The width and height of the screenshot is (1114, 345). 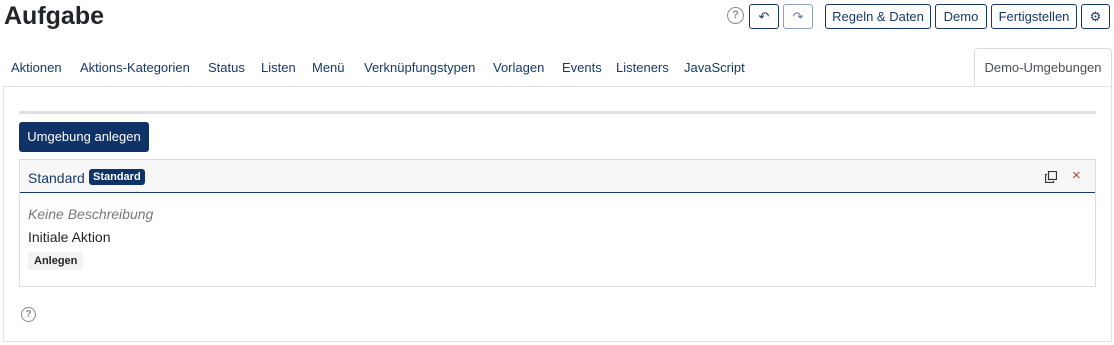 I want to click on divider, so click(x=557, y=112).